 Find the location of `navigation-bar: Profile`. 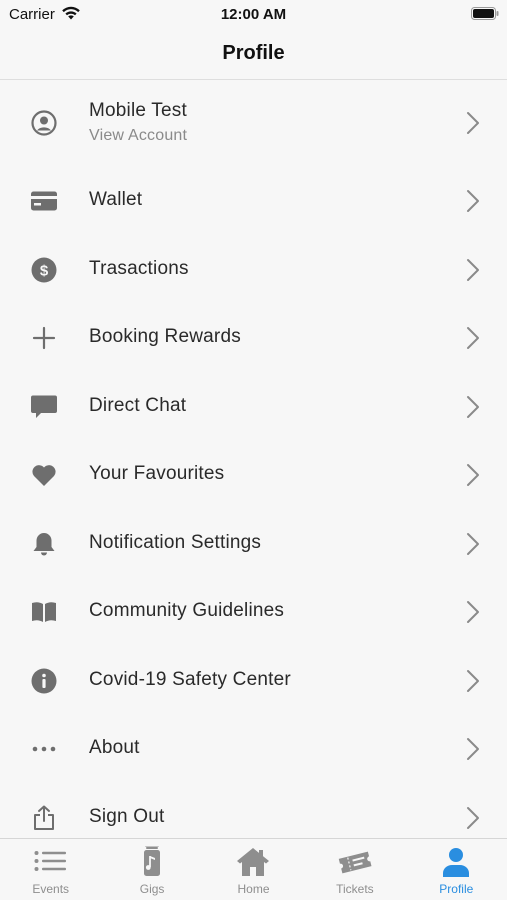

navigation-bar: Profile is located at coordinates (253, 55).